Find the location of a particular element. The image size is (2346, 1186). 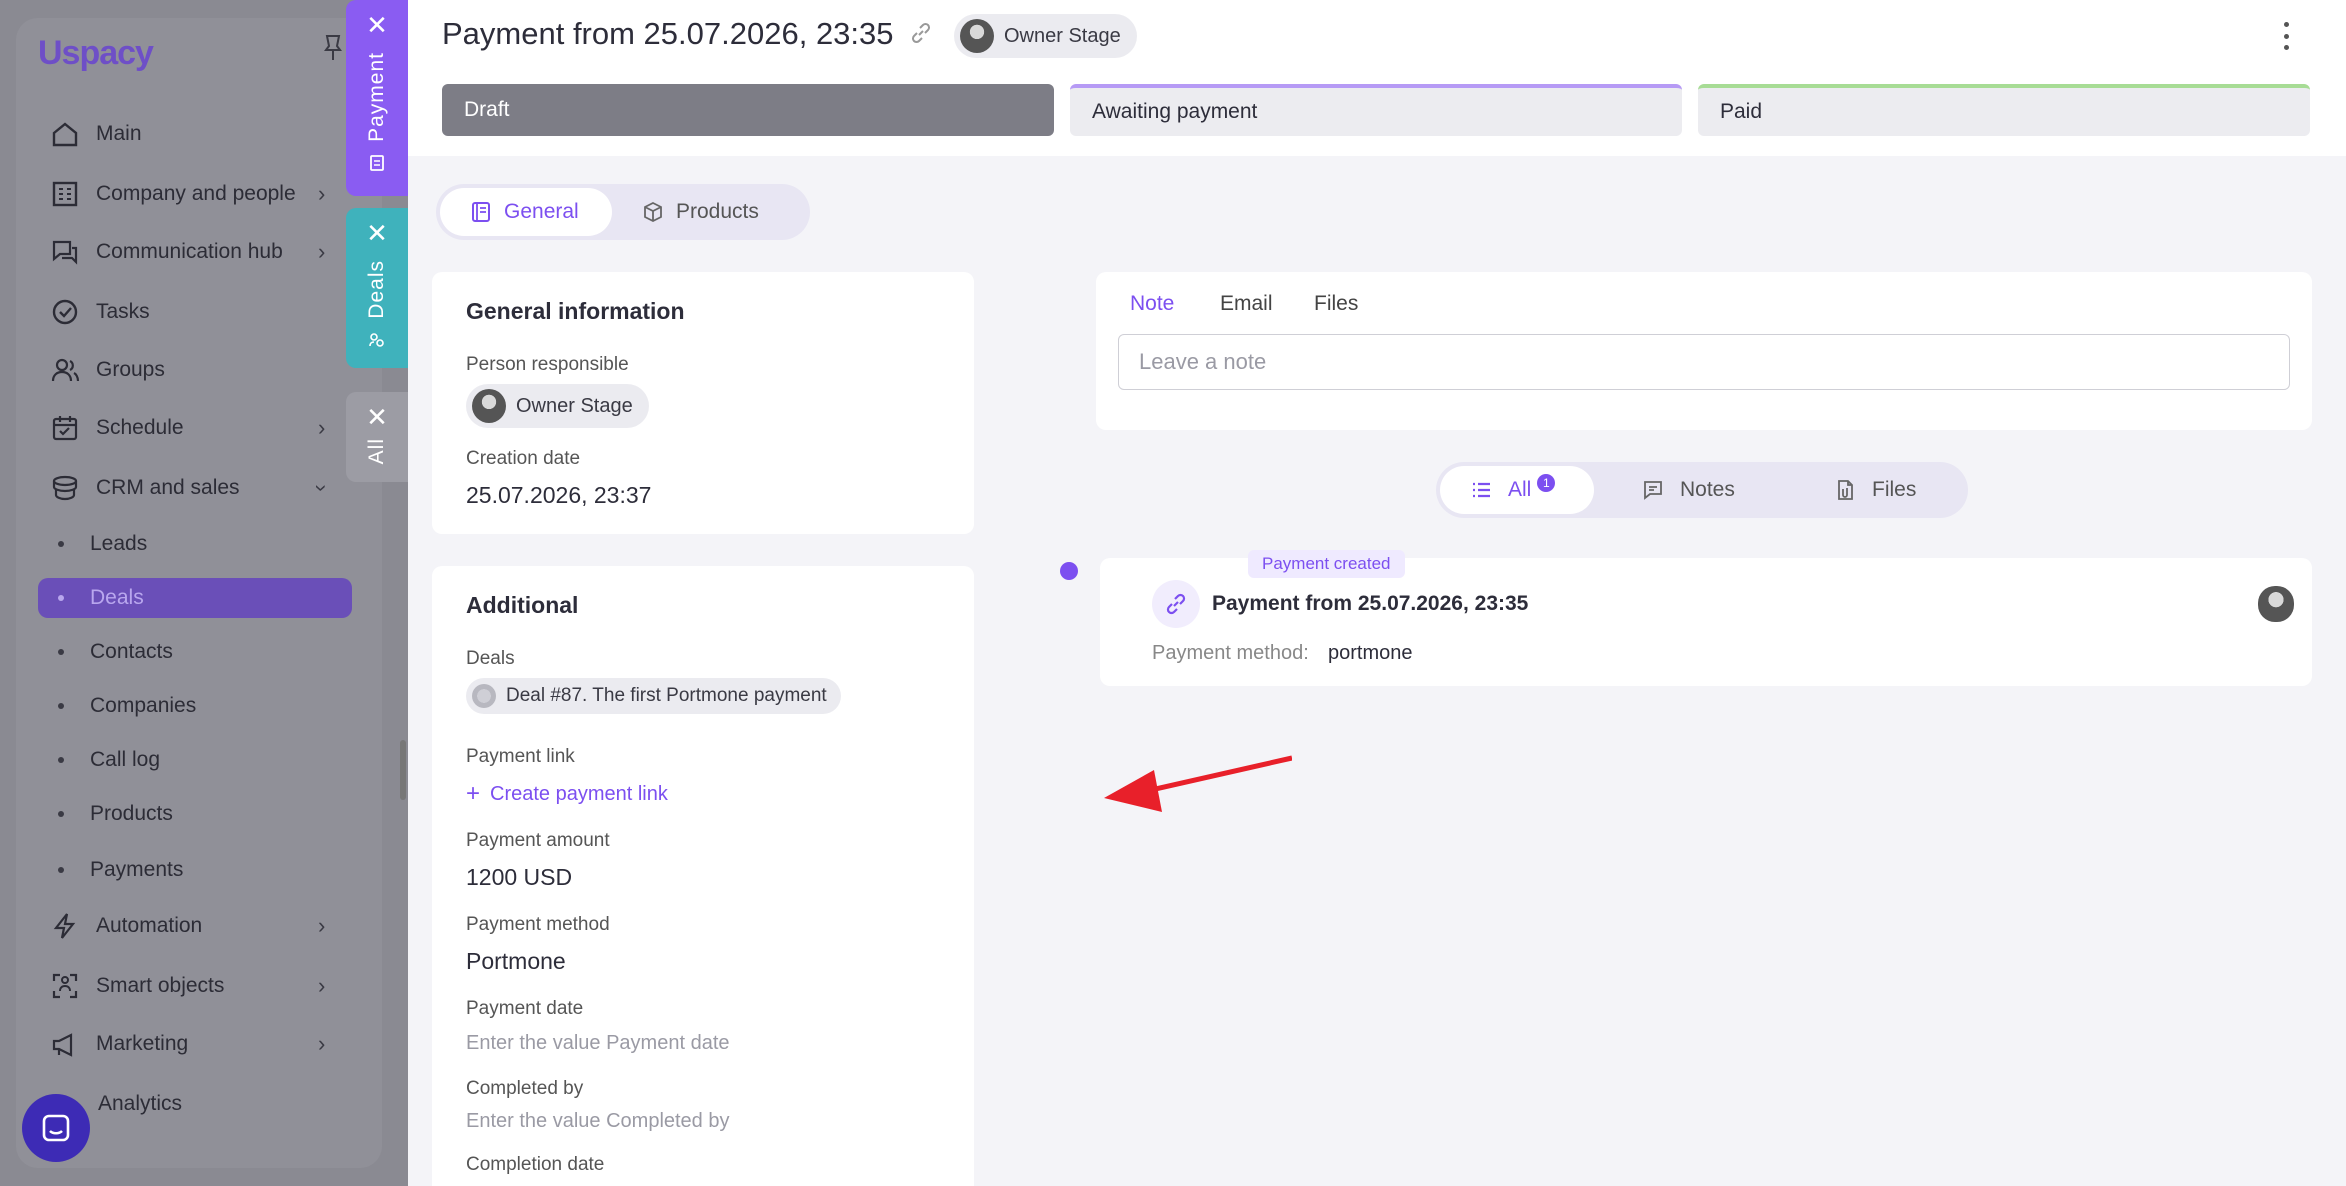

owner-chip: Owner Stage is located at coordinates (1045, 36).